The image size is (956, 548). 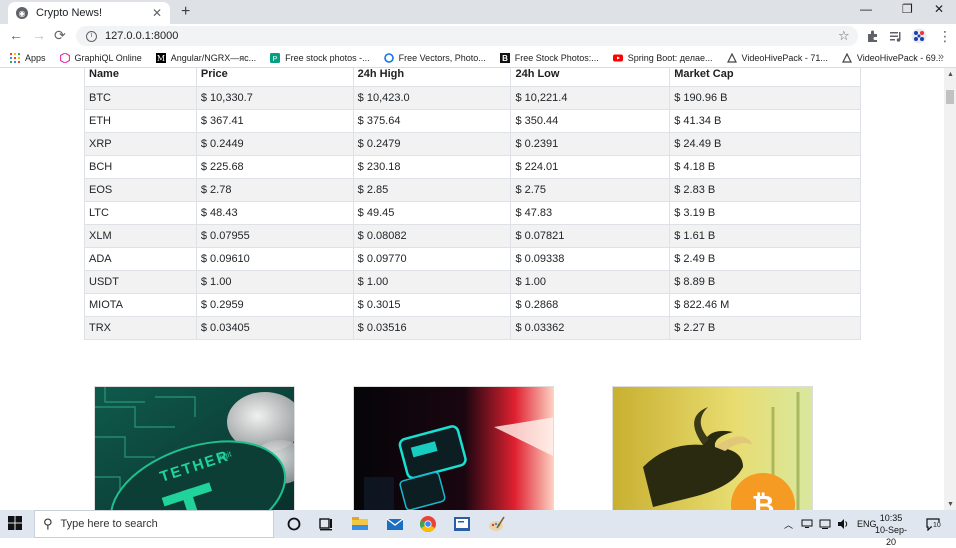 I want to click on cell-24h-high: $ 49.45, so click(x=432, y=212).